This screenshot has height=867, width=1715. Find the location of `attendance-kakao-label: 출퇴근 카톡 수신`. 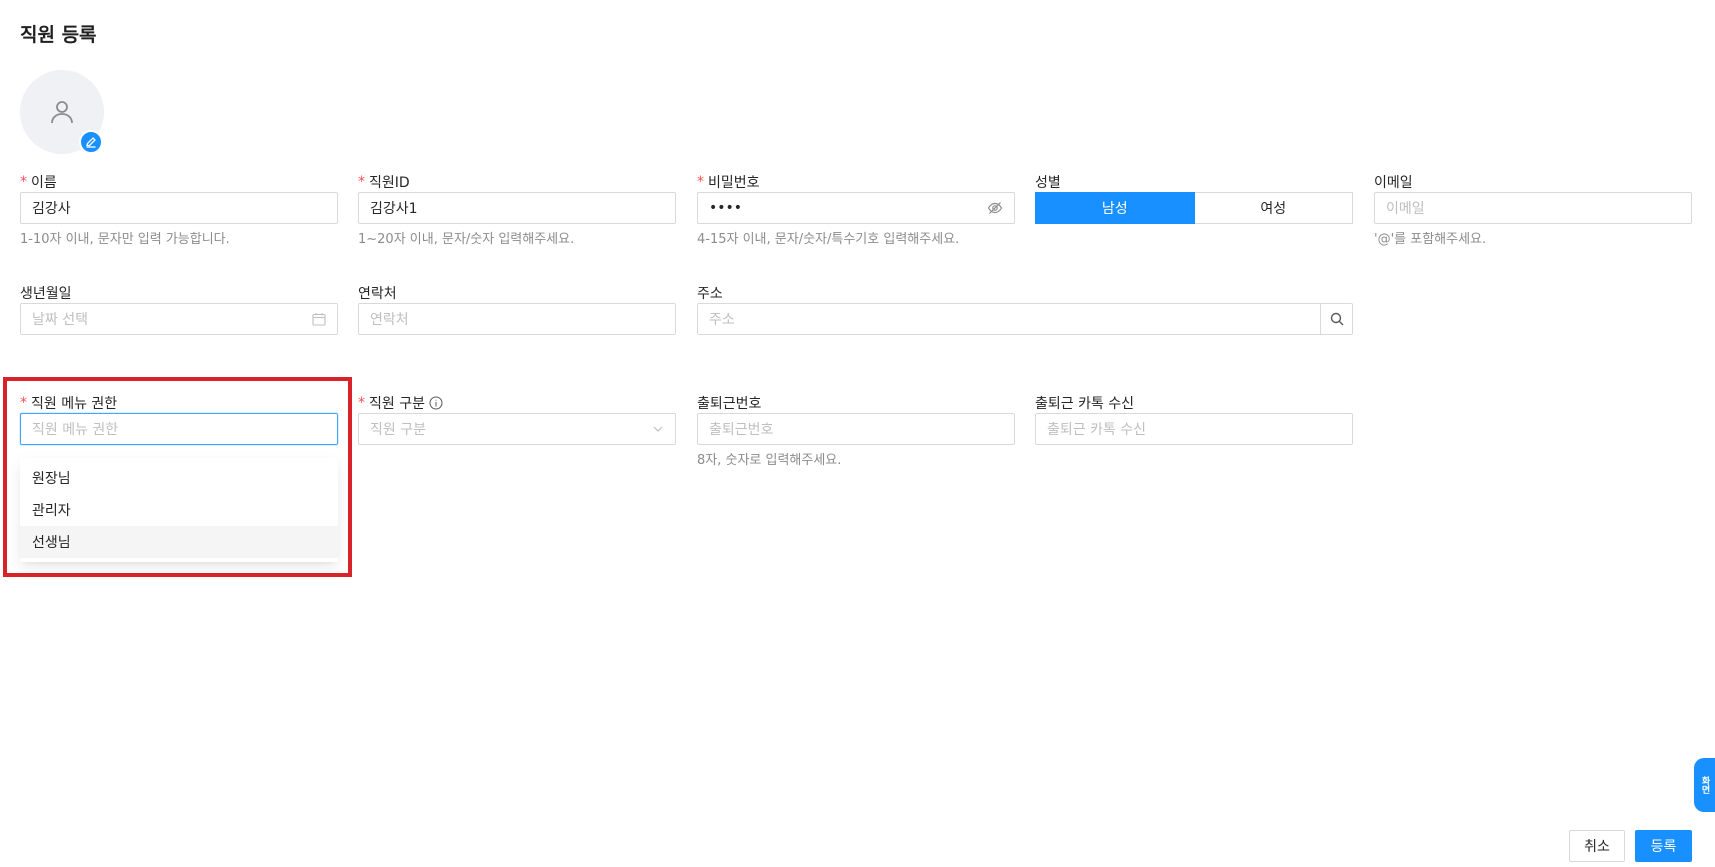

attendance-kakao-label: 출퇴근 카톡 수신 is located at coordinates (1085, 404).